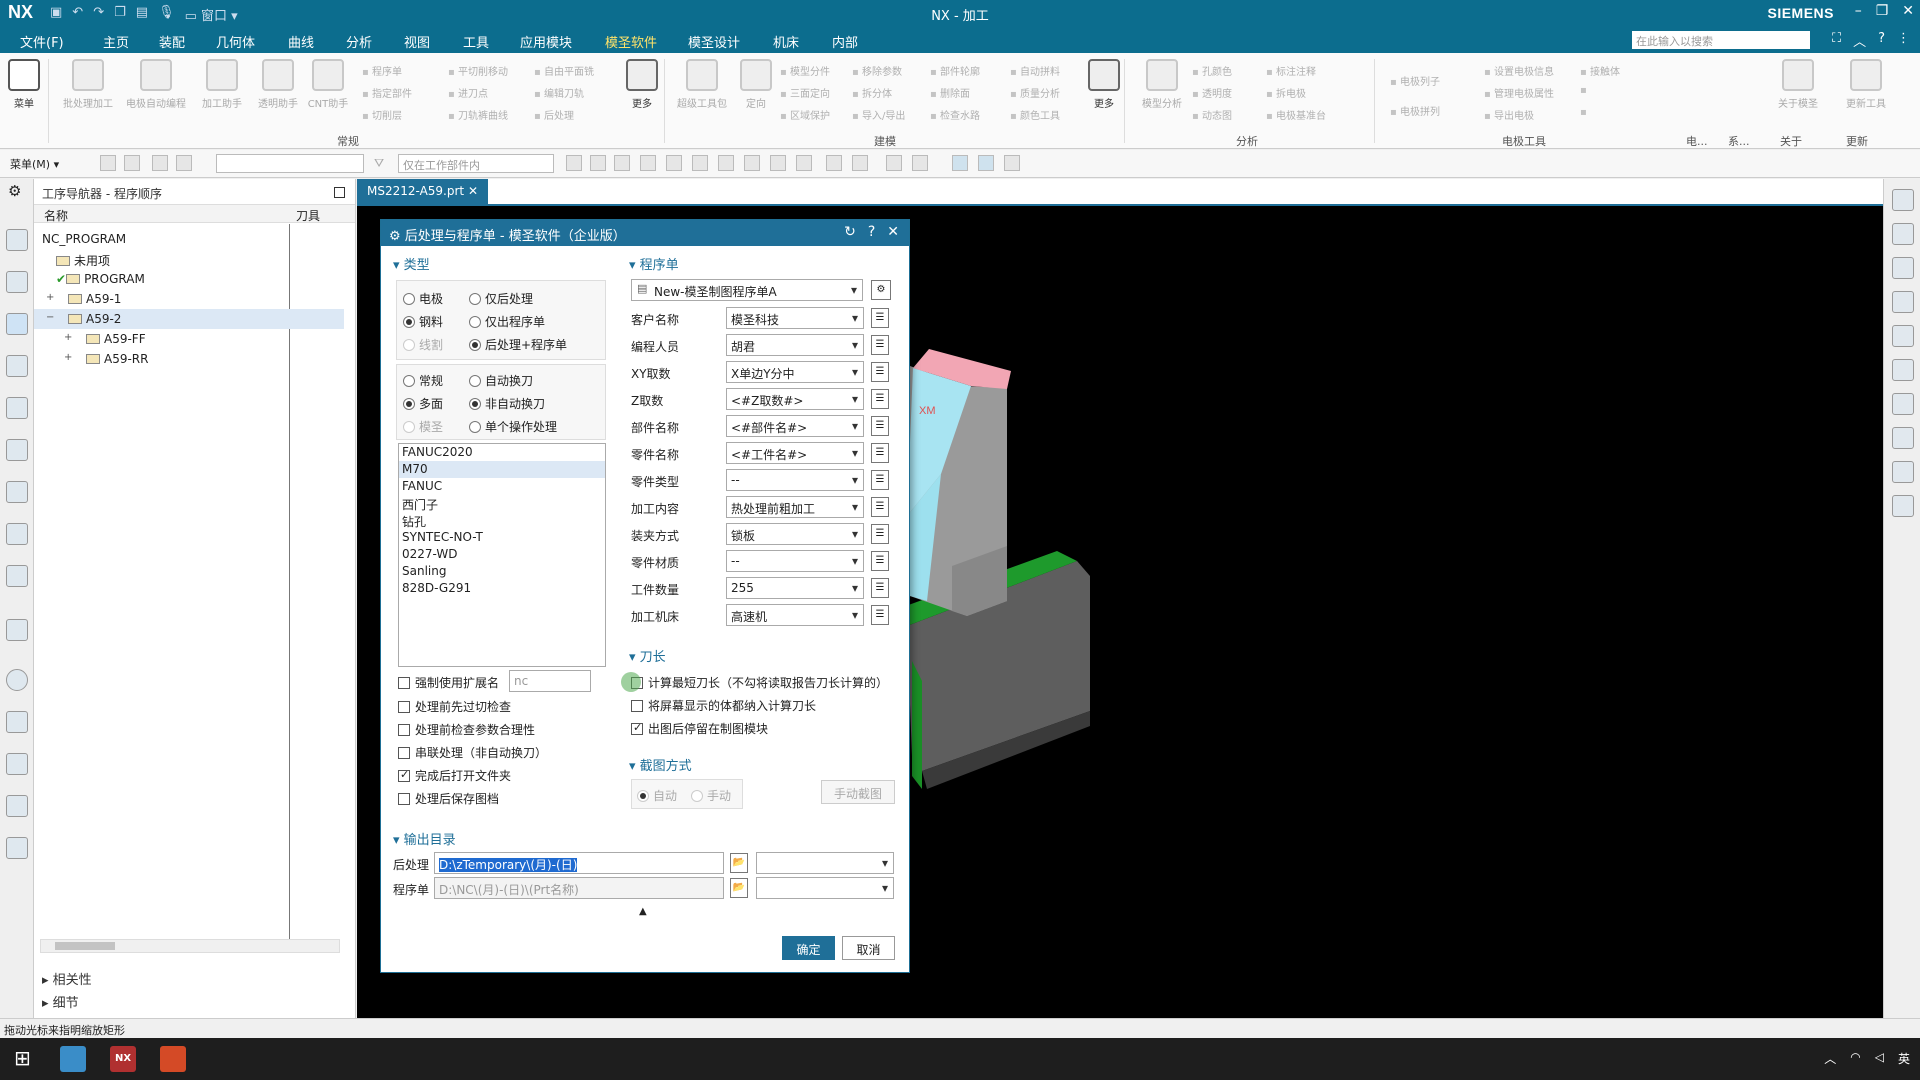 The image size is (1920, 1080). What do you see at coordinates (17, 324) in the screenshot?
I see `operation-navigator-icon` at bounding box center [17, 324].